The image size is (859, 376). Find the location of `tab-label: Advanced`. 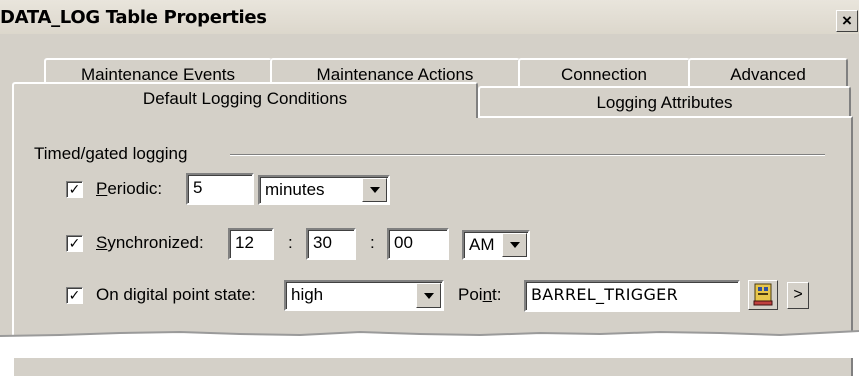

tab-label: Advanced is located at coordinates (768, 74).